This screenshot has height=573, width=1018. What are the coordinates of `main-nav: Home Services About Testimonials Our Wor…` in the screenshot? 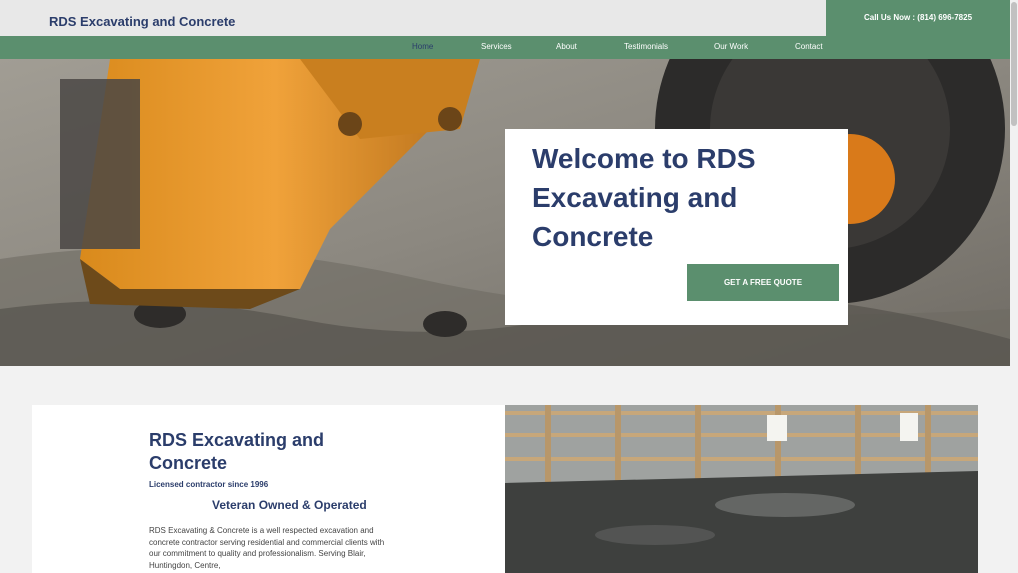 It's located at (505, 47).